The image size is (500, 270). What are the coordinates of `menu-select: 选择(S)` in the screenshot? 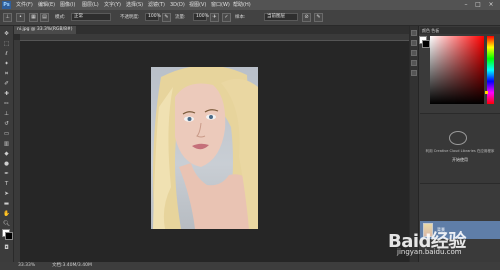 It's located at (134, 5).